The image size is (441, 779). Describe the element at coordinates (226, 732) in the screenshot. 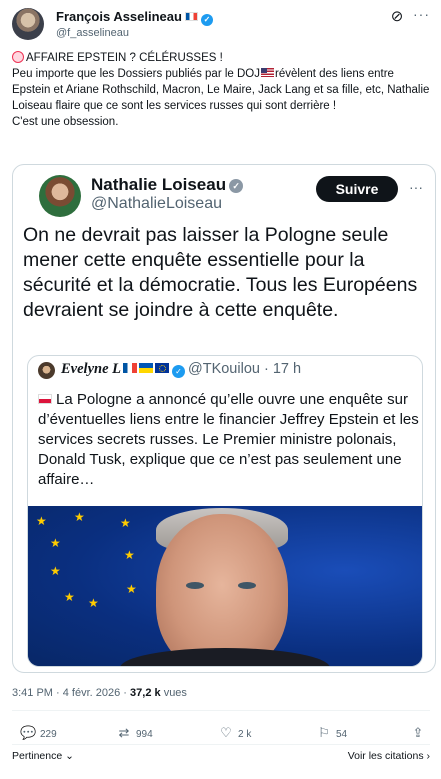

I see `like-icon: ♡` at that location.